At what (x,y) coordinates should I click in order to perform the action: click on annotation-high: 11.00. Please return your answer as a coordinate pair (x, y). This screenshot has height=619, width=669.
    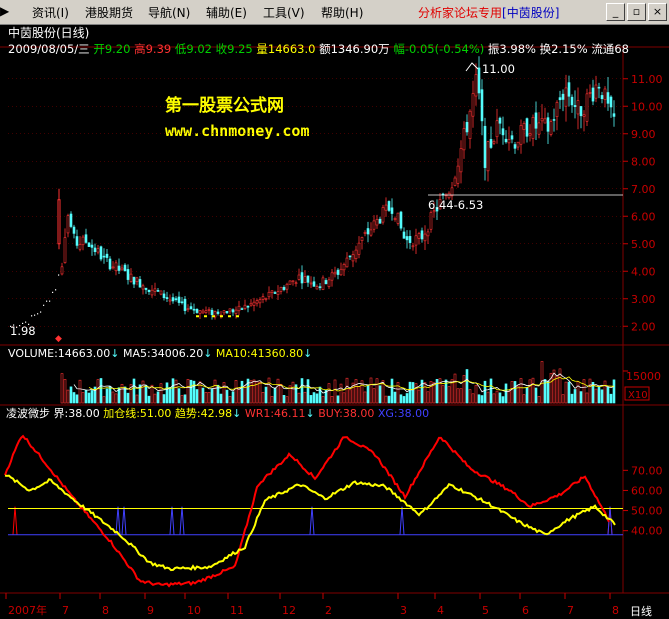
    Looking at the image, I should click on (490, 69).